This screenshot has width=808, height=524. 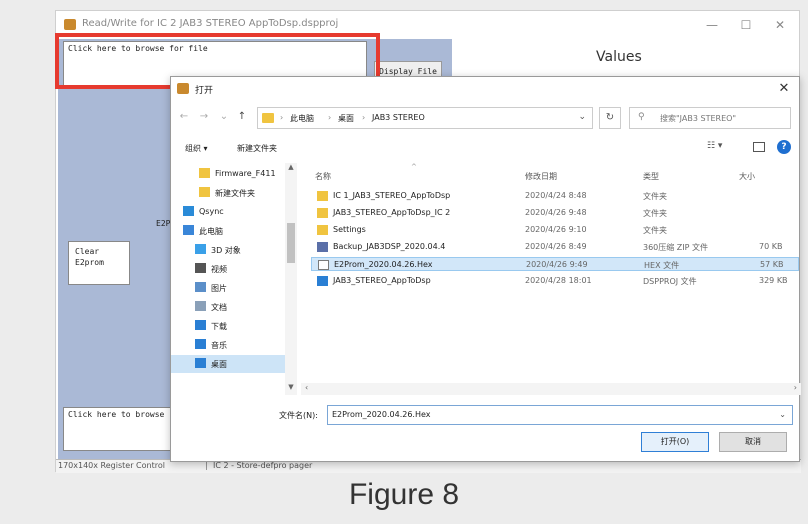 I want to click on nav-item: 3D 对象, so click(x=228, y=250).